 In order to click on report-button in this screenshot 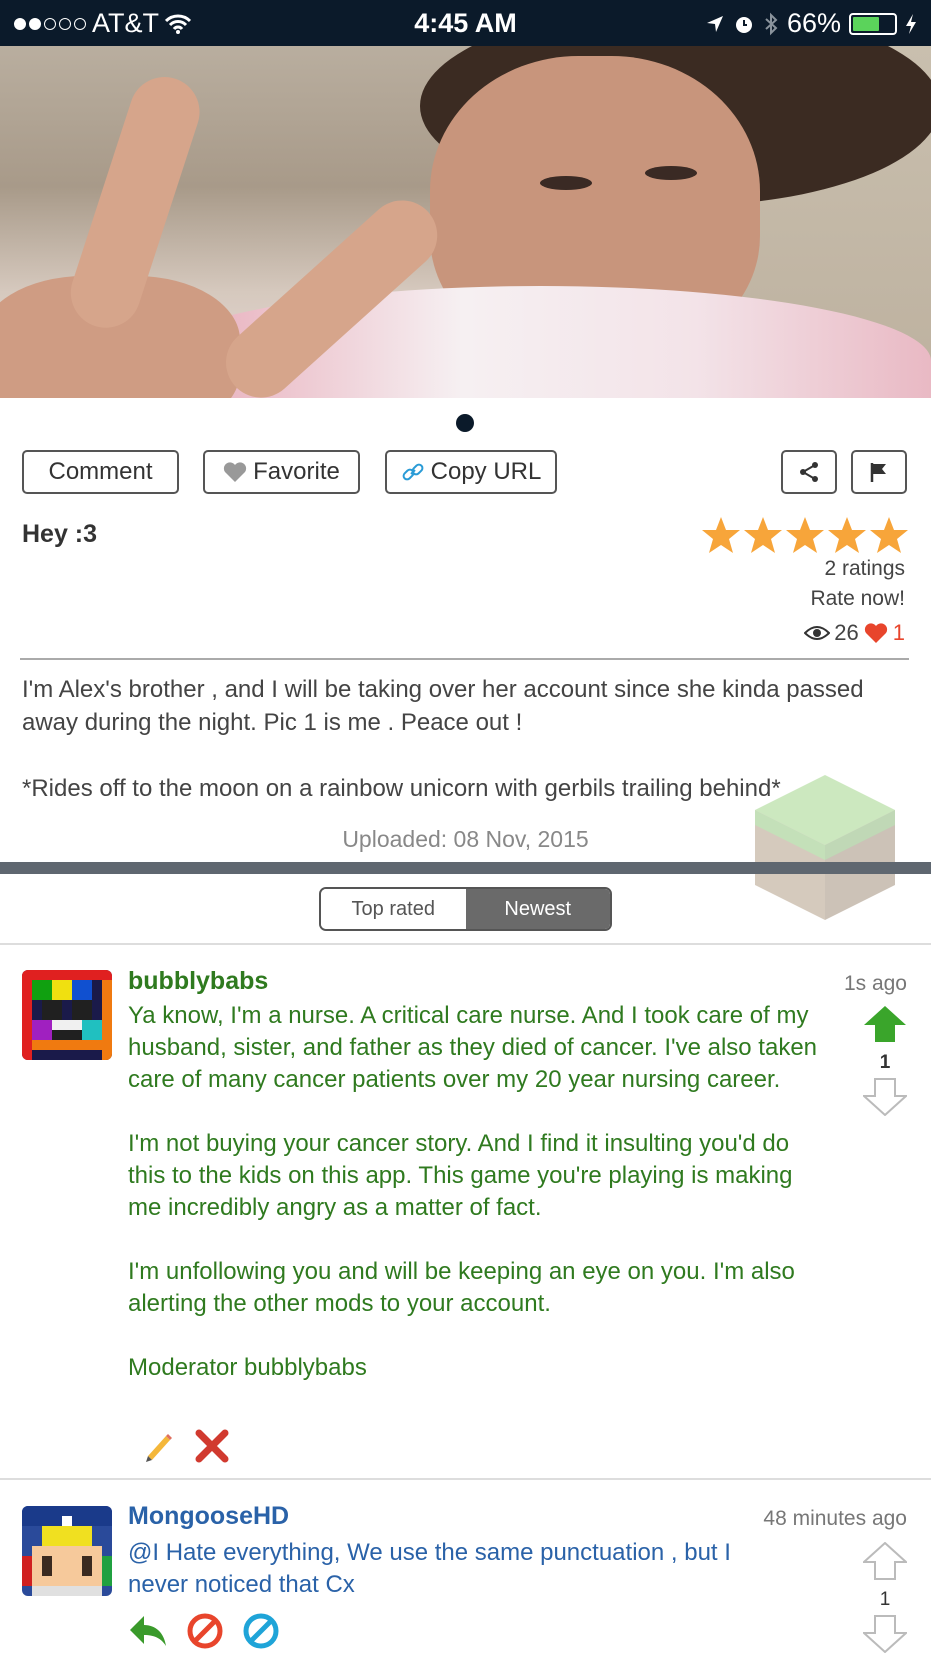, I will do `click(879, 472)`.